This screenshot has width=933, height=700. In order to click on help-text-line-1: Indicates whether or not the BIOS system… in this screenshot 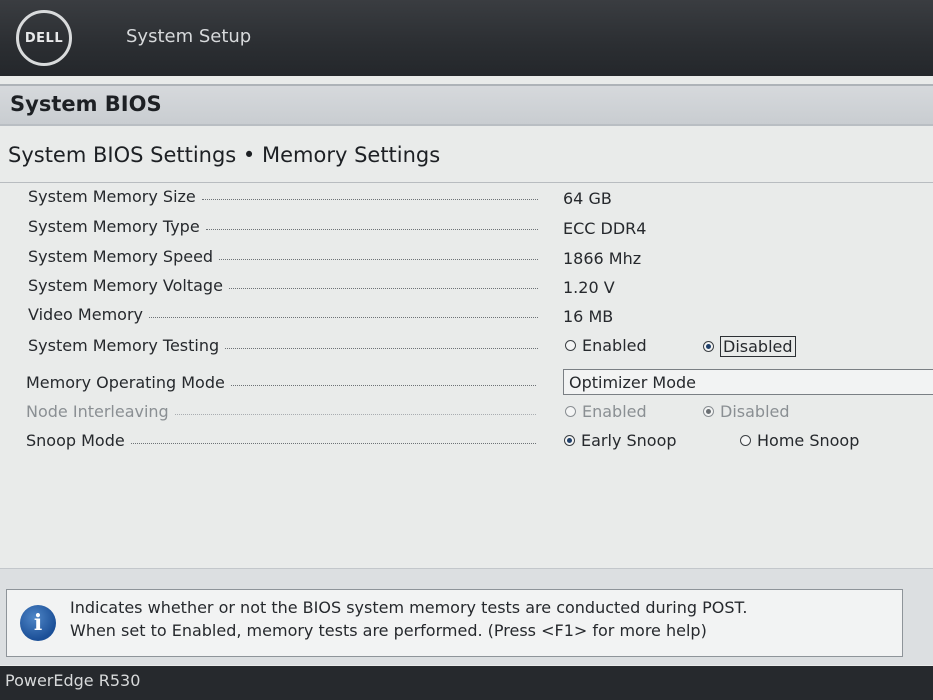, I will do `click(409, 607)`.